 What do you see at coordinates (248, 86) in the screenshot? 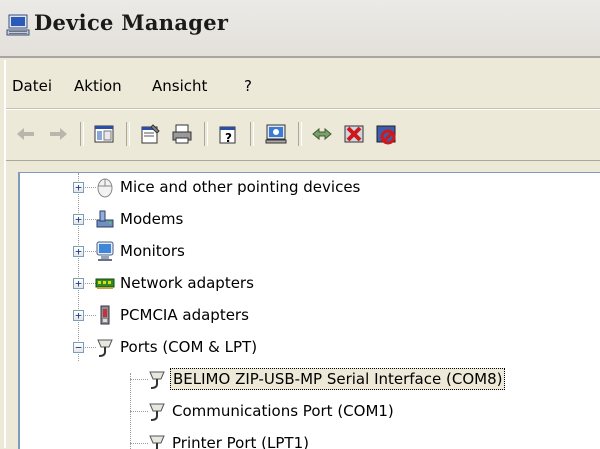
I see `menu-help: ?` at bounding box center [248, 86].